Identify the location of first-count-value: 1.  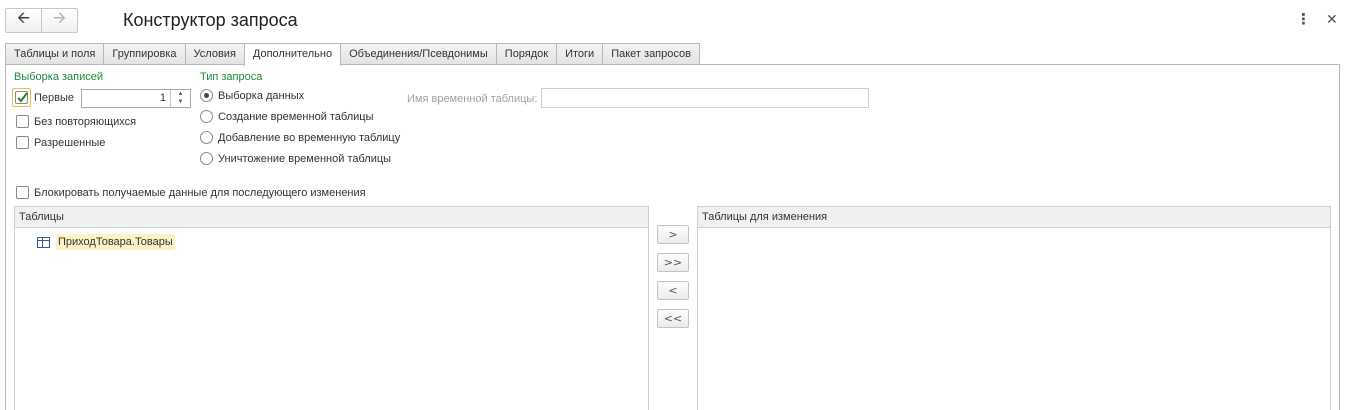
(162, 98).